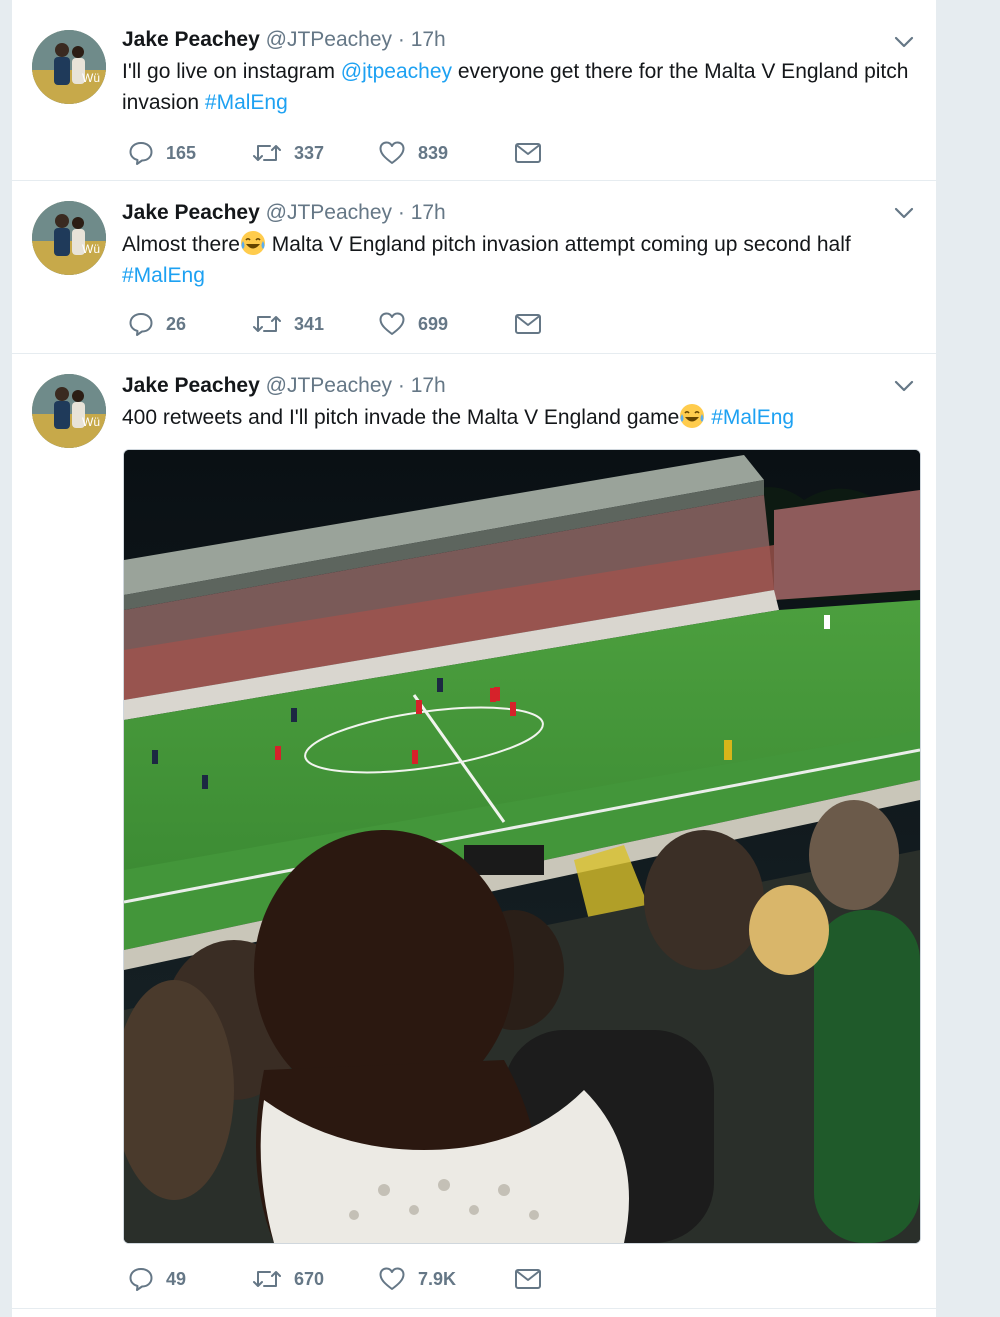 The width and height of the screenshot is (1000, 1317). What do you see at coordinates (433, 152) in the screenshot?
I see `like-count: 839` at bounding box center [433, 152].